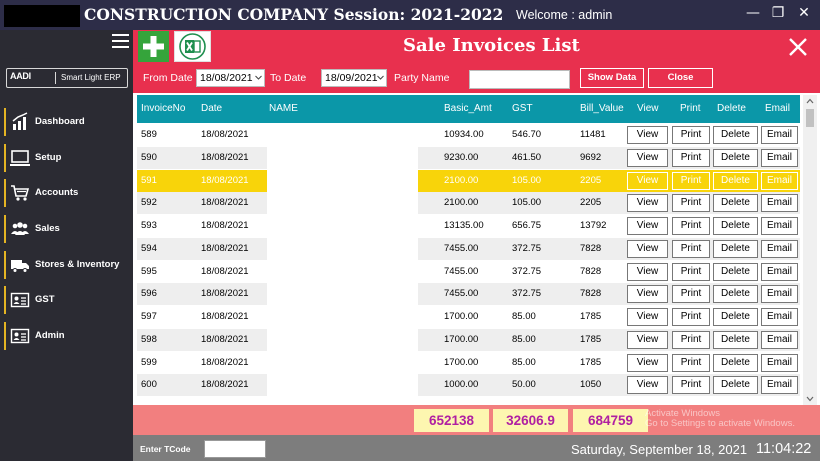 The image size is (820, 461). I want to click on tcode-input, so click(235, 449).